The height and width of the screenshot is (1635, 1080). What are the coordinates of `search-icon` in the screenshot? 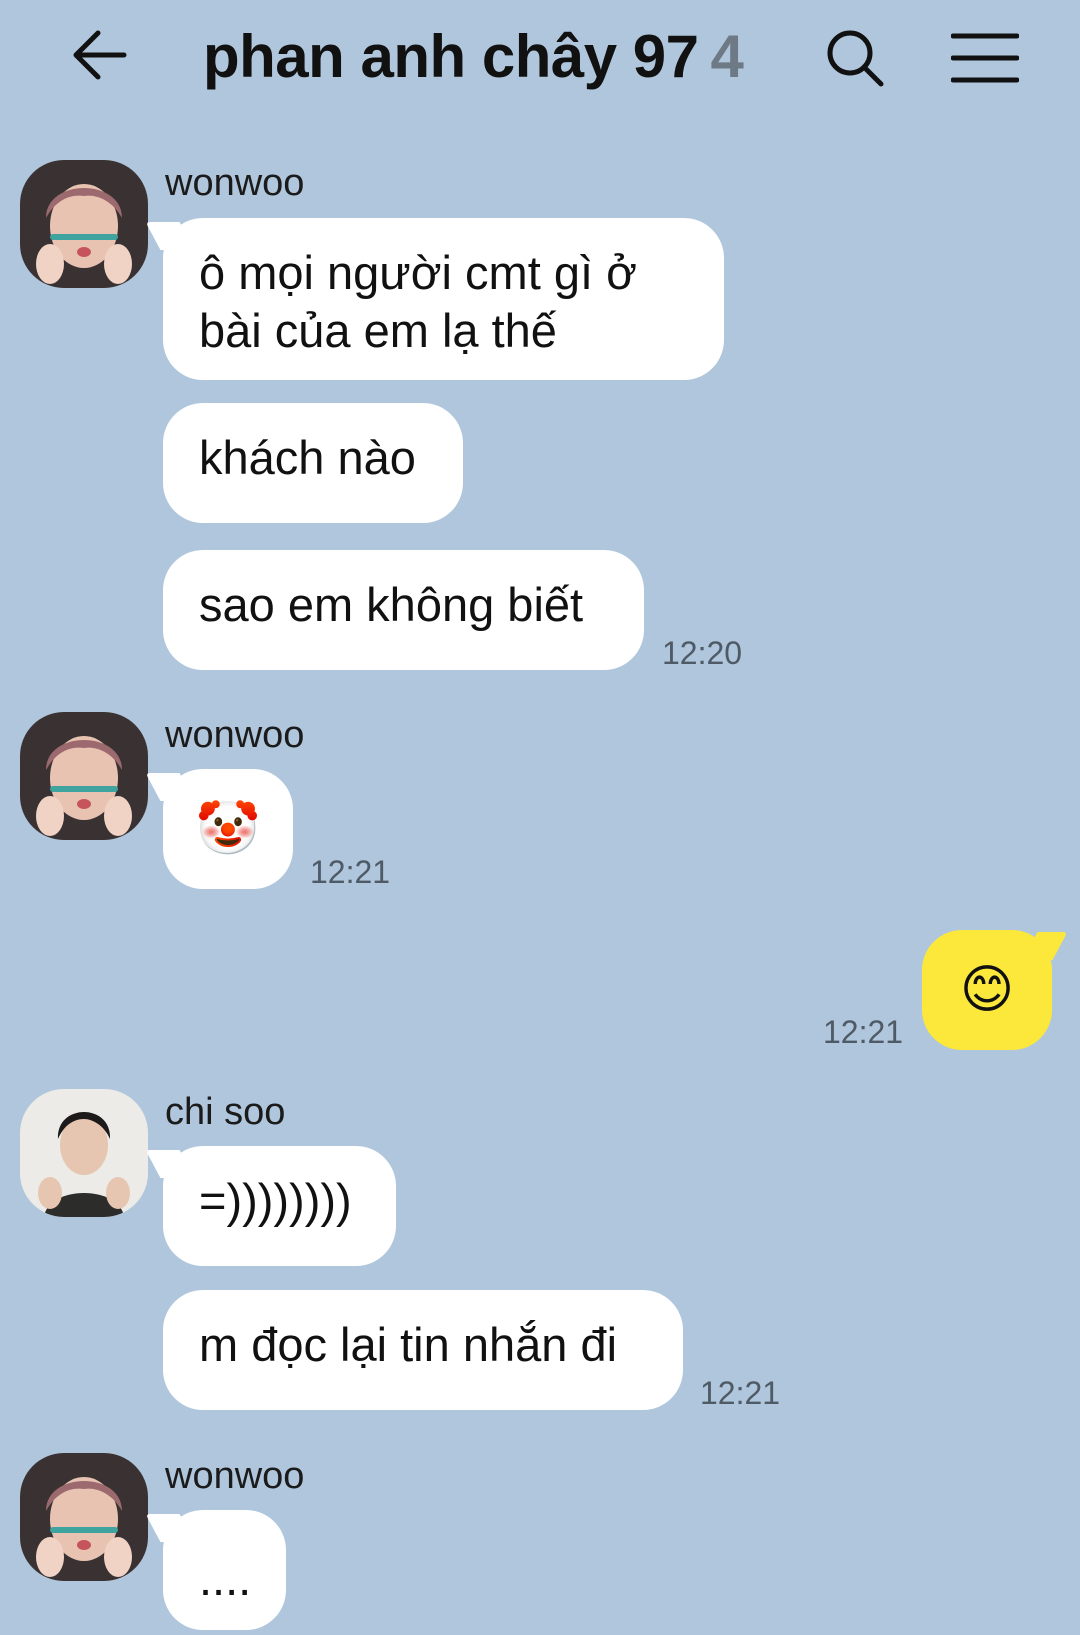 It's located at (855, 58).